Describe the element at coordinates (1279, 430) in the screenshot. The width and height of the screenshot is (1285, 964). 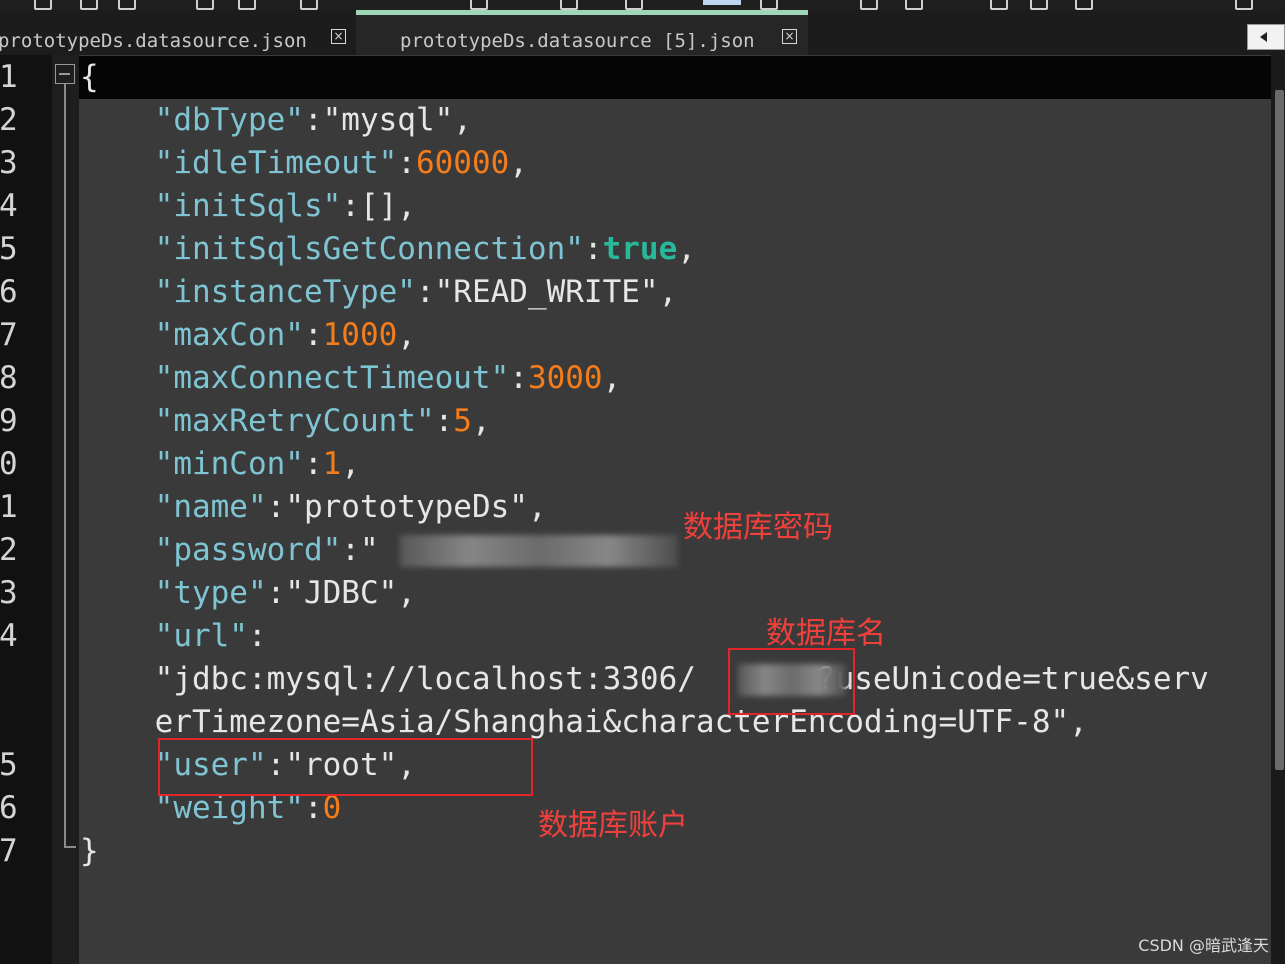
I see `scrollbar-thumb` at that location.